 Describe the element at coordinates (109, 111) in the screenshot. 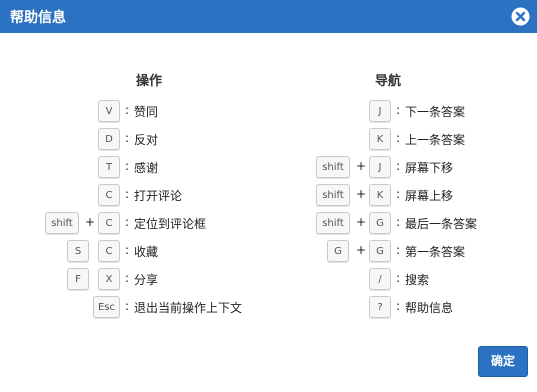

I see `key-cap: V` at that location.